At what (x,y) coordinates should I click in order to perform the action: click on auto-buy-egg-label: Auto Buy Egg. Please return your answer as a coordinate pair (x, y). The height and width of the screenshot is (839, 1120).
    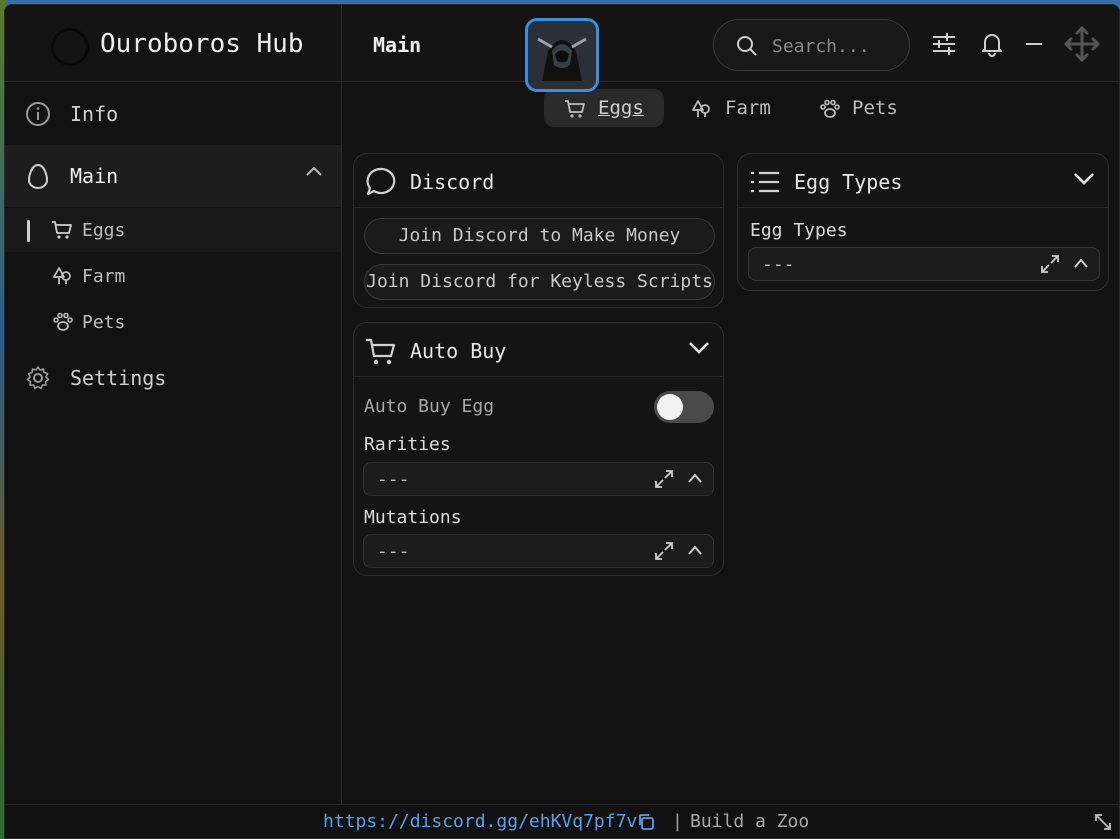
    Looking at the image, I should click on (429, 406).